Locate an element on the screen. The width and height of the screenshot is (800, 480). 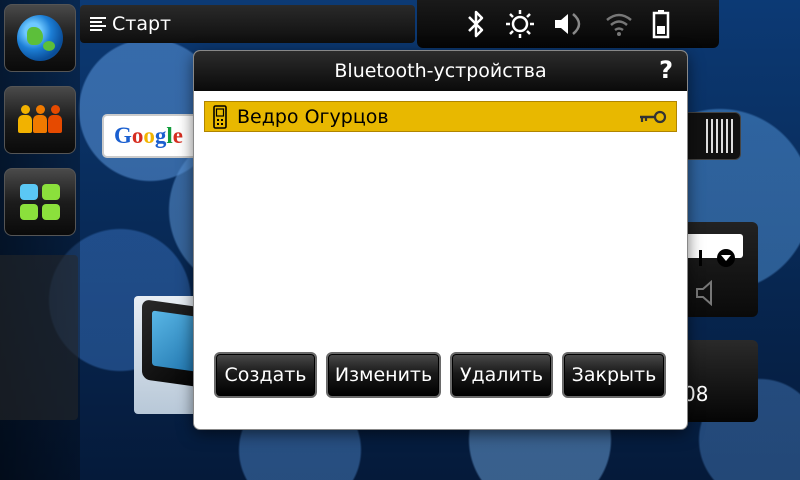
applications-button is located at coordinates (40, 202).